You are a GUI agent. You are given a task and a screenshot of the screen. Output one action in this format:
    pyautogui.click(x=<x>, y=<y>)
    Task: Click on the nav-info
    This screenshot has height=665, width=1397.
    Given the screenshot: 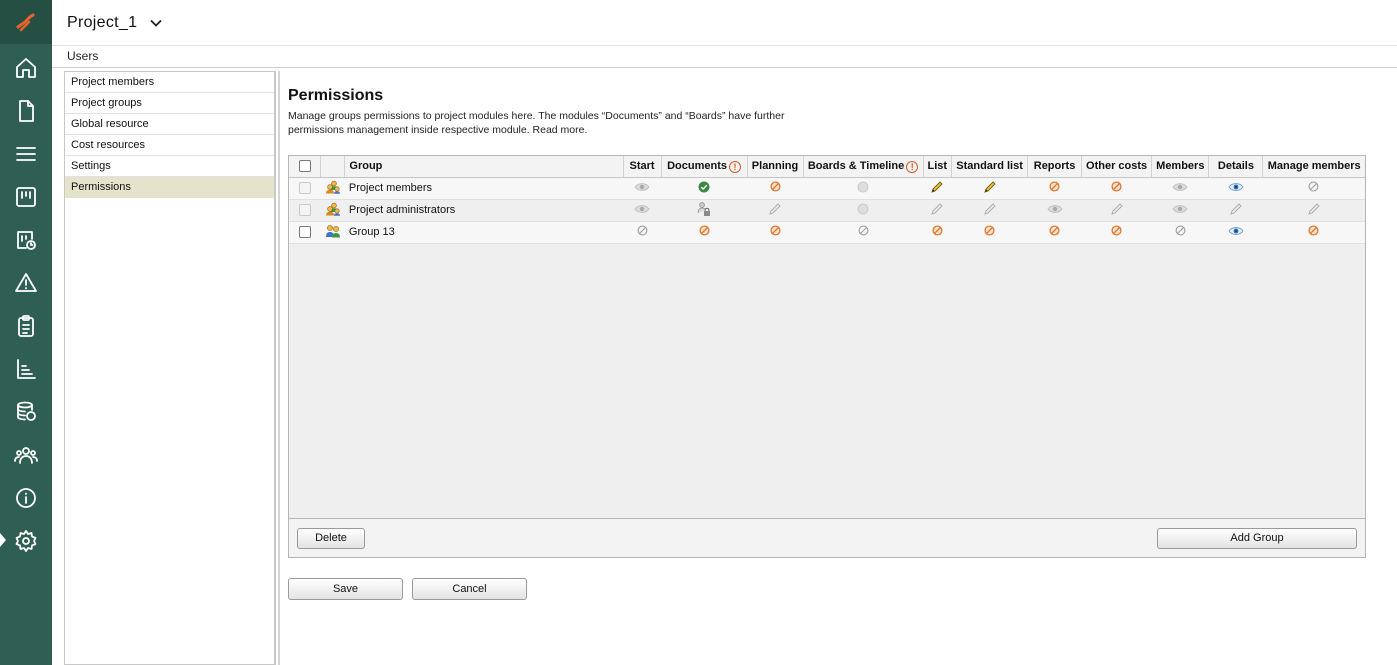 What is the action you would take?
    pyautogui.click(x=26, y=497)
    